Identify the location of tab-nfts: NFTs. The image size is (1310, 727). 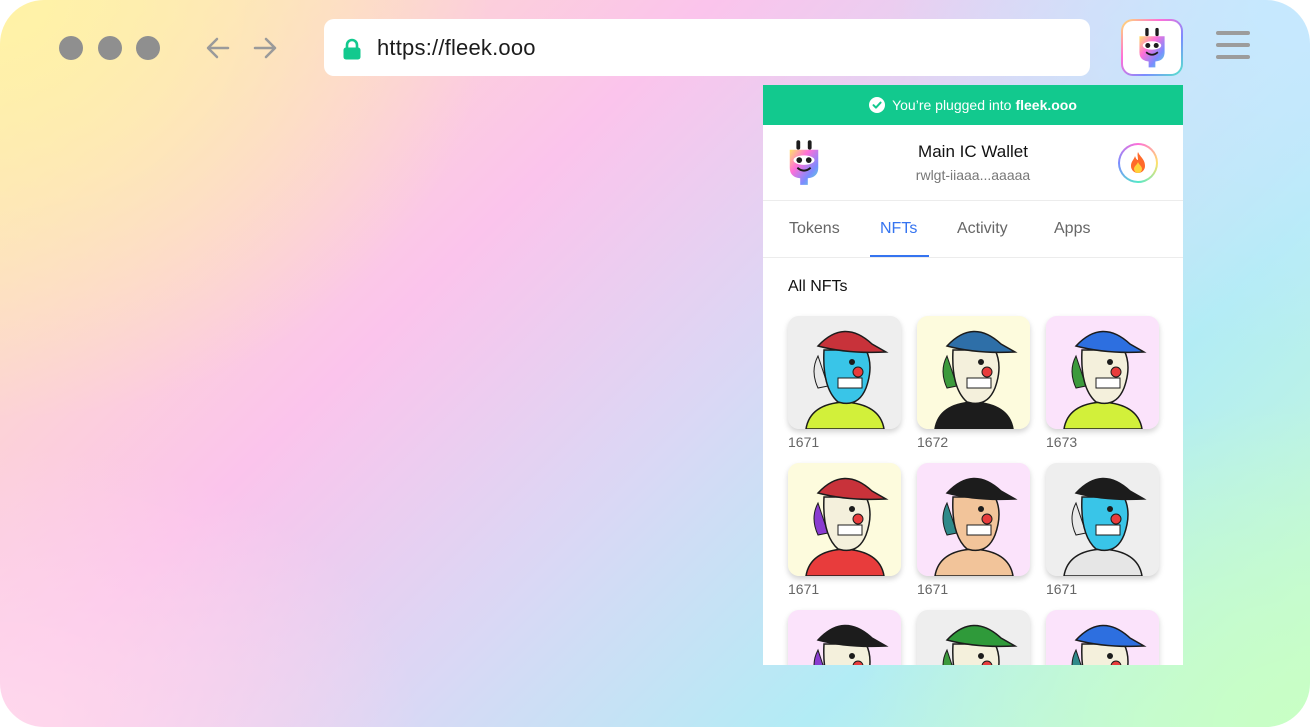
(898, 229).